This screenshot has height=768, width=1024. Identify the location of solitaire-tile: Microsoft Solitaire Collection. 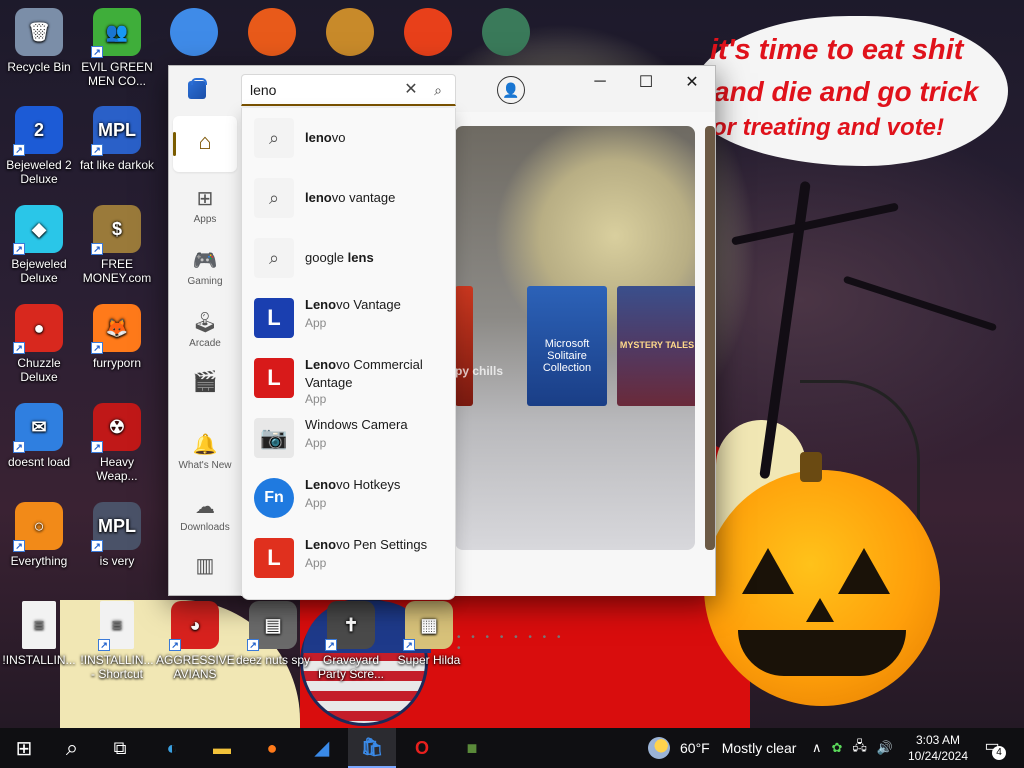
(567, 346).